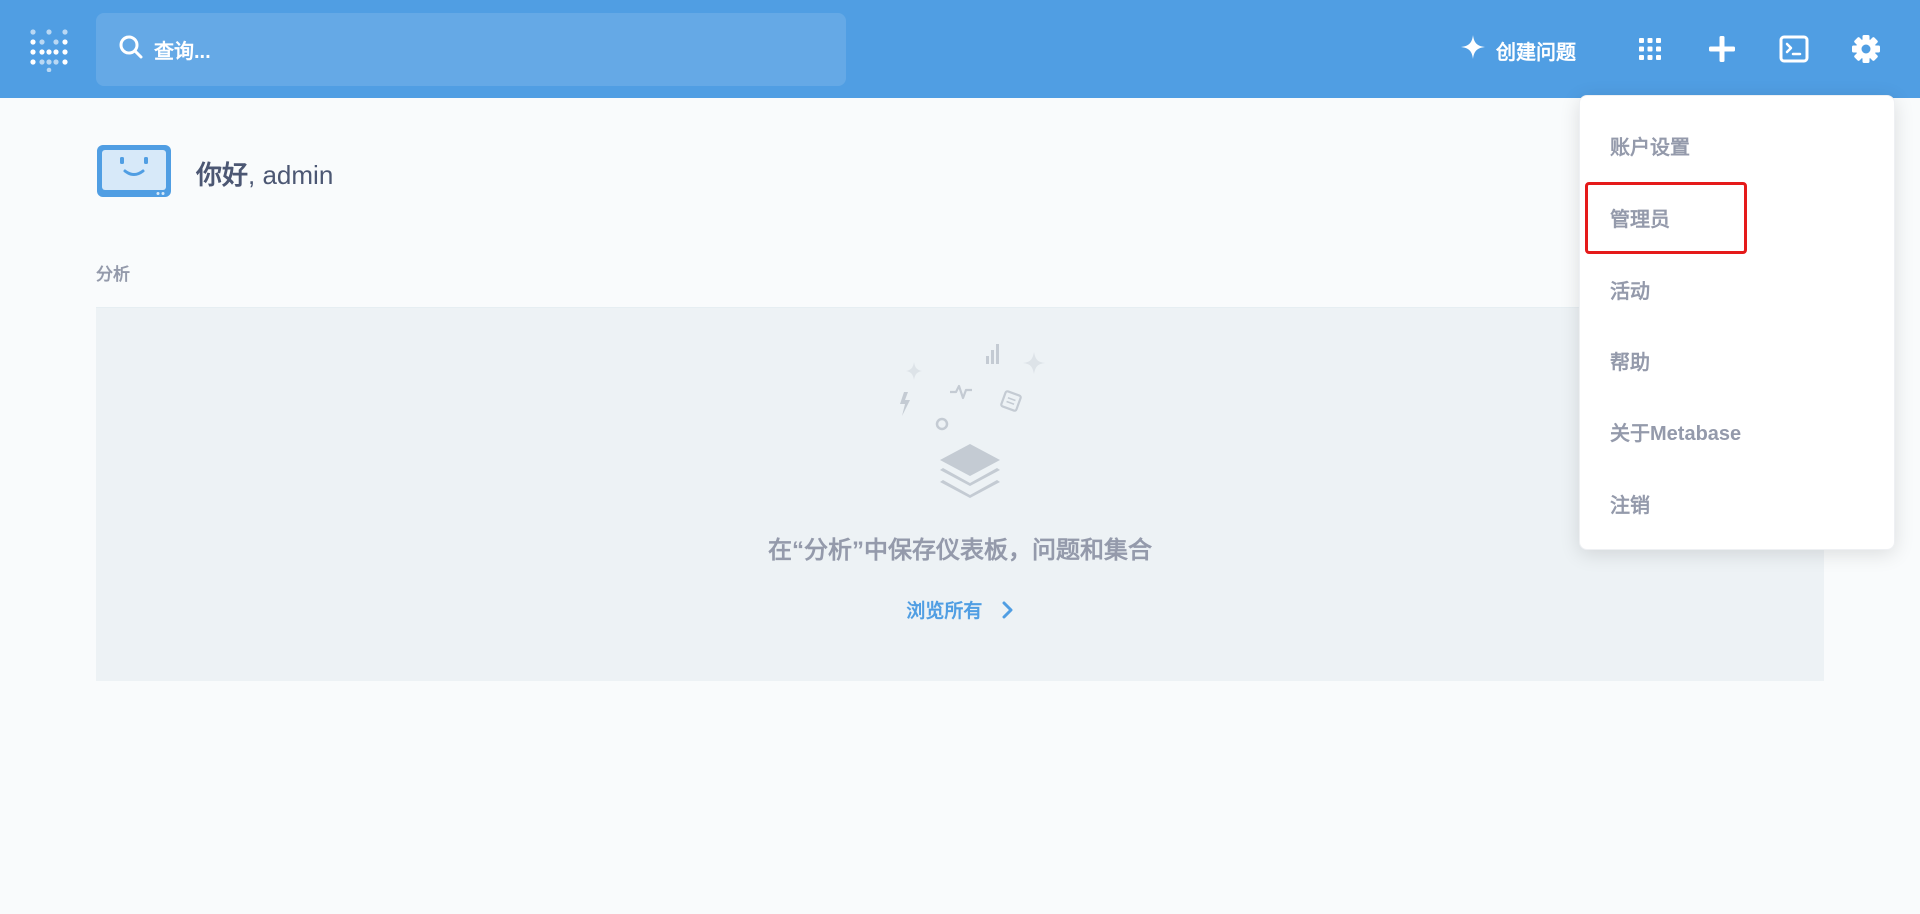  Describe the element at coordinates (113, 274) in the screenshot. I see `section-title: 分析` at that location.